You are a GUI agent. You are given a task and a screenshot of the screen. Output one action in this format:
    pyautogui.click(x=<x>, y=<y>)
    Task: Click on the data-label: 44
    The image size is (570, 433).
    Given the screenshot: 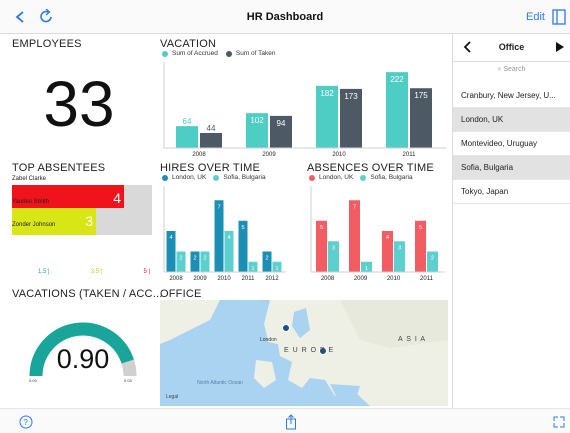 What is the action you would take?
    pyautogui.click(x=211, y=128)
    